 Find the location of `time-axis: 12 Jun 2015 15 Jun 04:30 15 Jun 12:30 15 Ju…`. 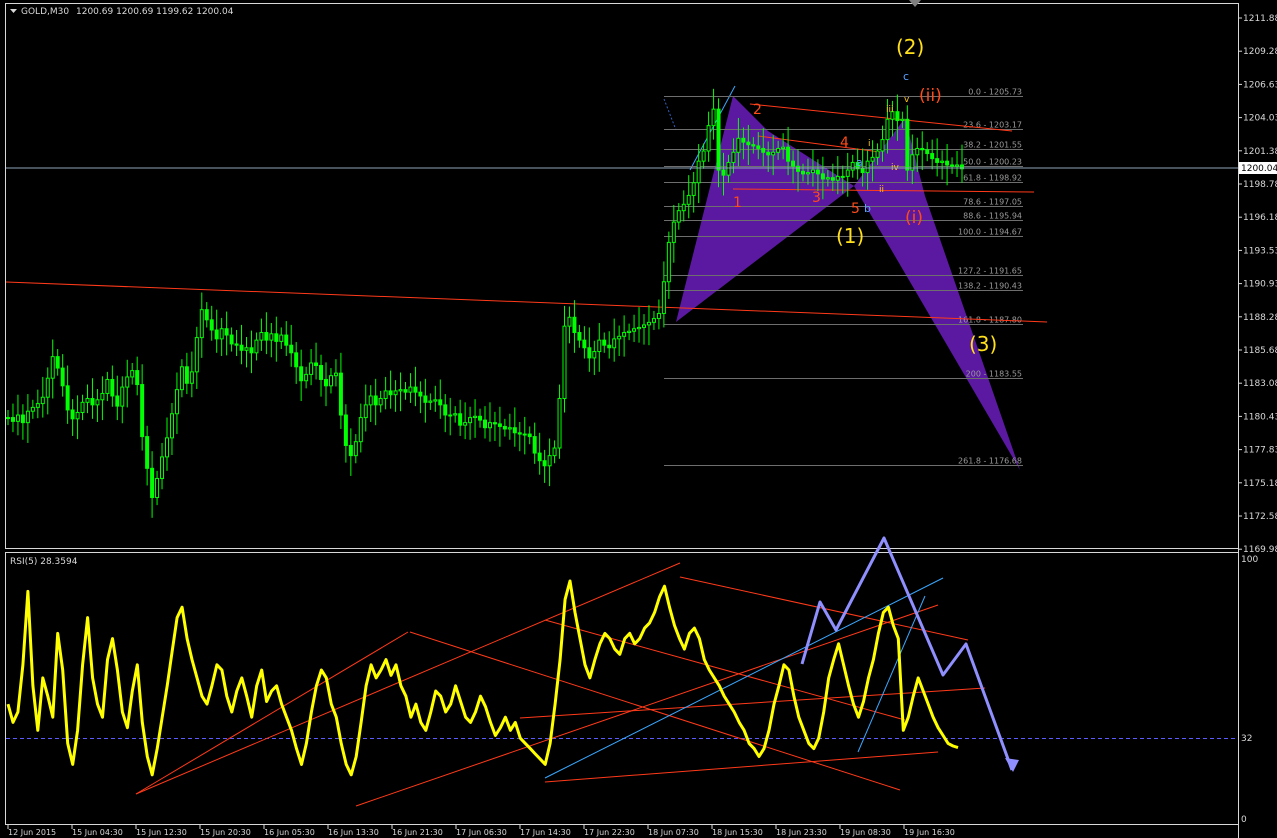

time-axis: 12 Jun 2015 15 Jun 04:30 15 Jun 12:30 15 Ju… is located at coordinates (481, 831).